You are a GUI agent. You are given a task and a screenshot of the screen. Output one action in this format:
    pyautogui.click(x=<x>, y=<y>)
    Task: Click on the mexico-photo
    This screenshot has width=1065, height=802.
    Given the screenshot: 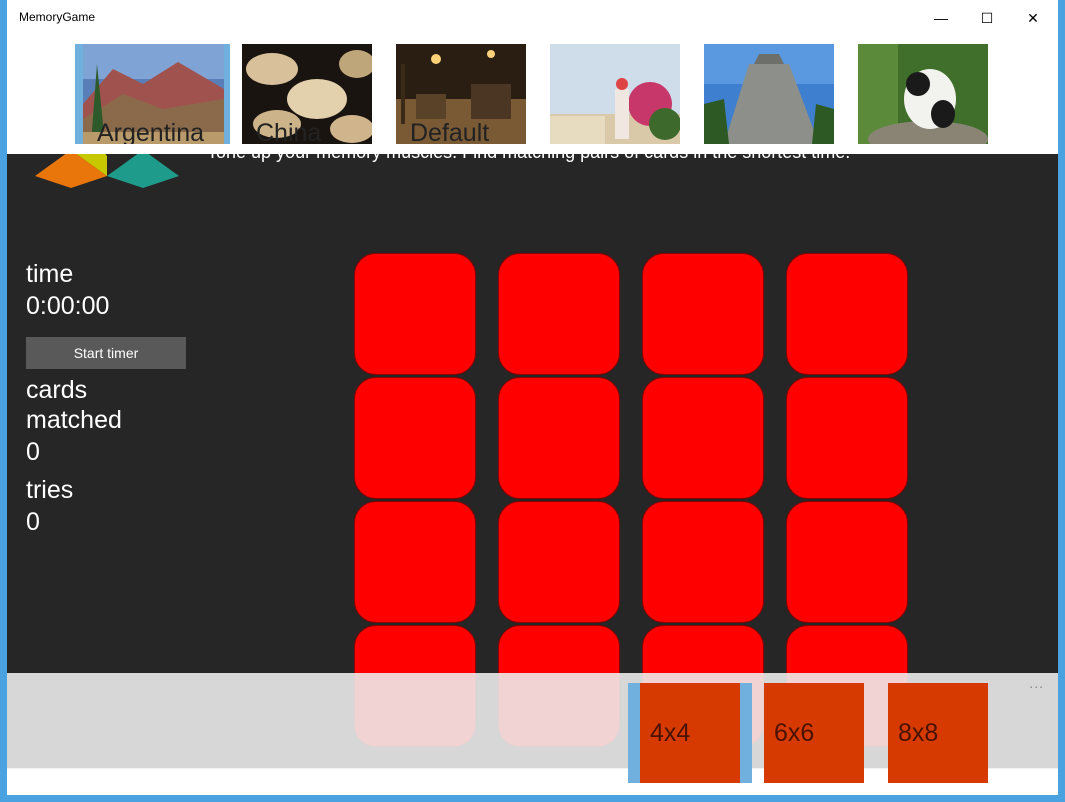 What is the action you would take?
    pyautogui.click(x=769, y=94)
    